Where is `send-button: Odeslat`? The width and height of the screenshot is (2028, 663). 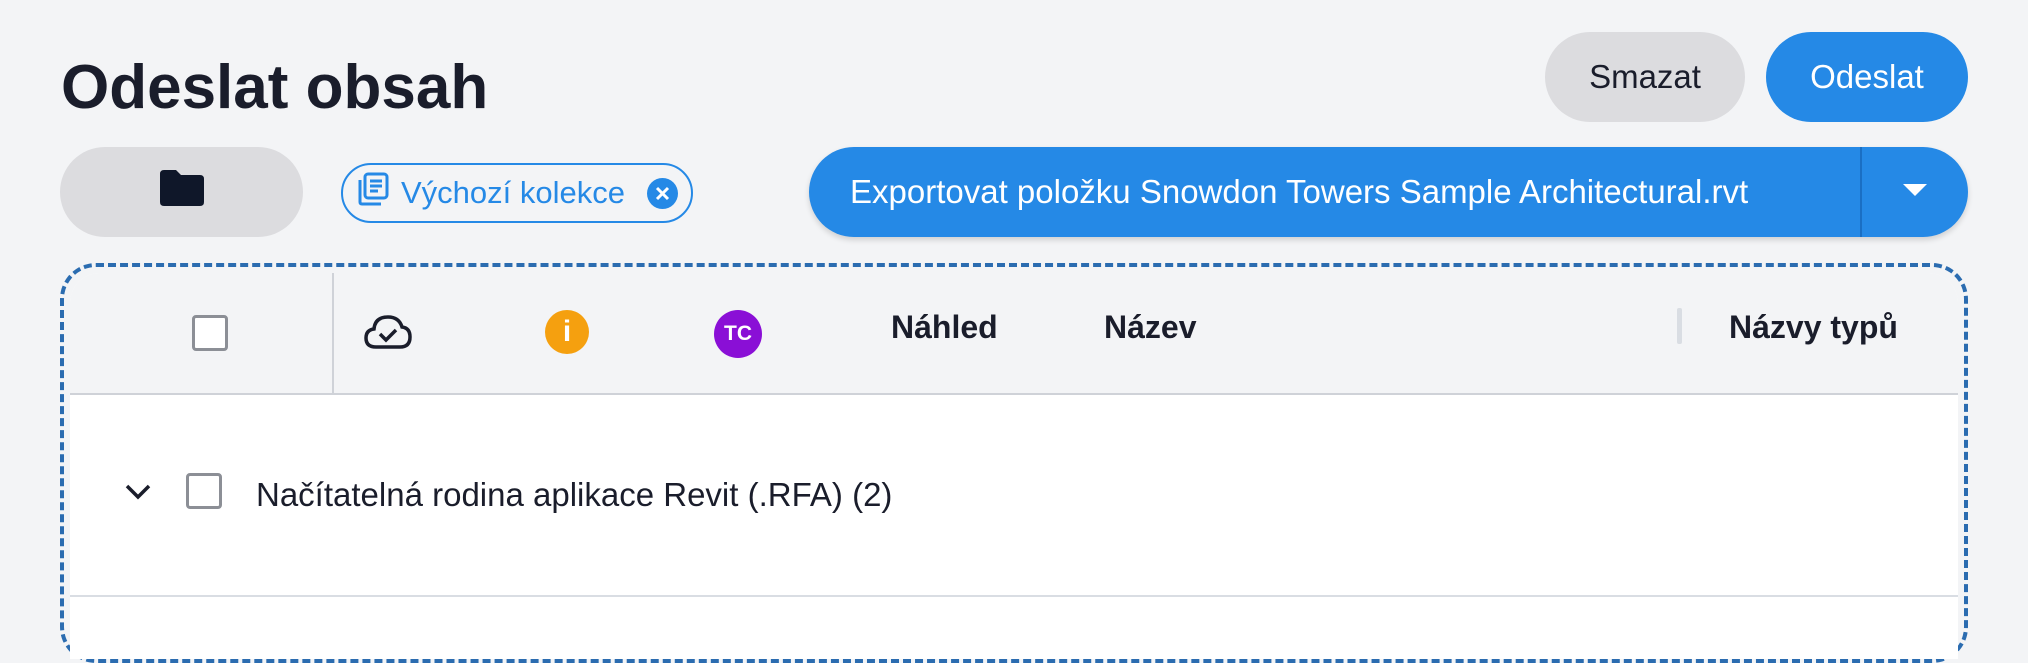
send-button: Odeslat is located at coordinates (1867, 77).